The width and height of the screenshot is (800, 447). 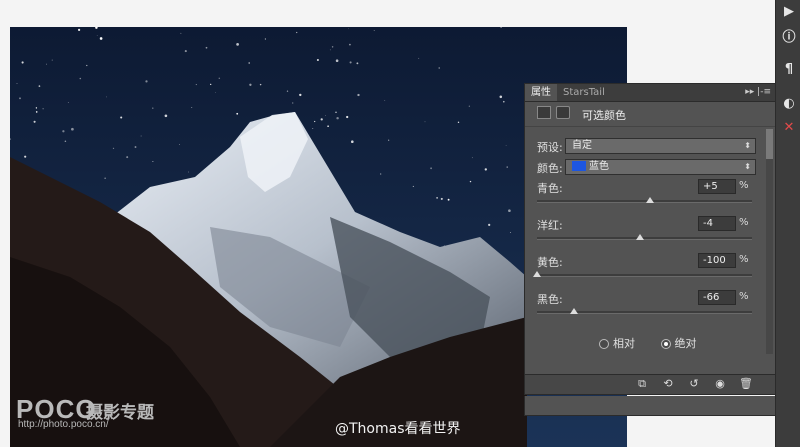 I want to click on color-swatch, so click(x=579, y=166).